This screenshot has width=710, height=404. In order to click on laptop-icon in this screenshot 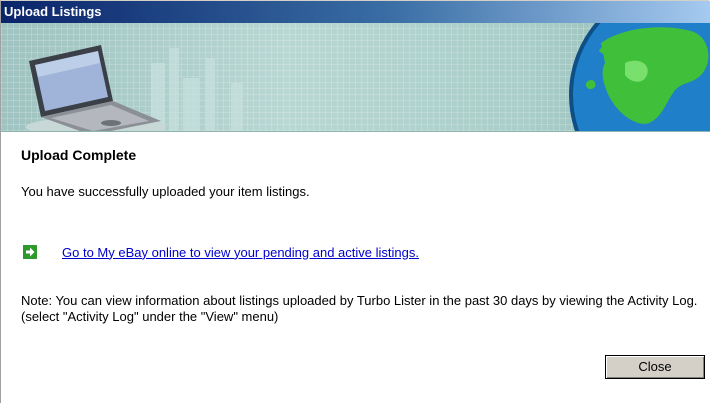, I will do `click(96, 88)`.